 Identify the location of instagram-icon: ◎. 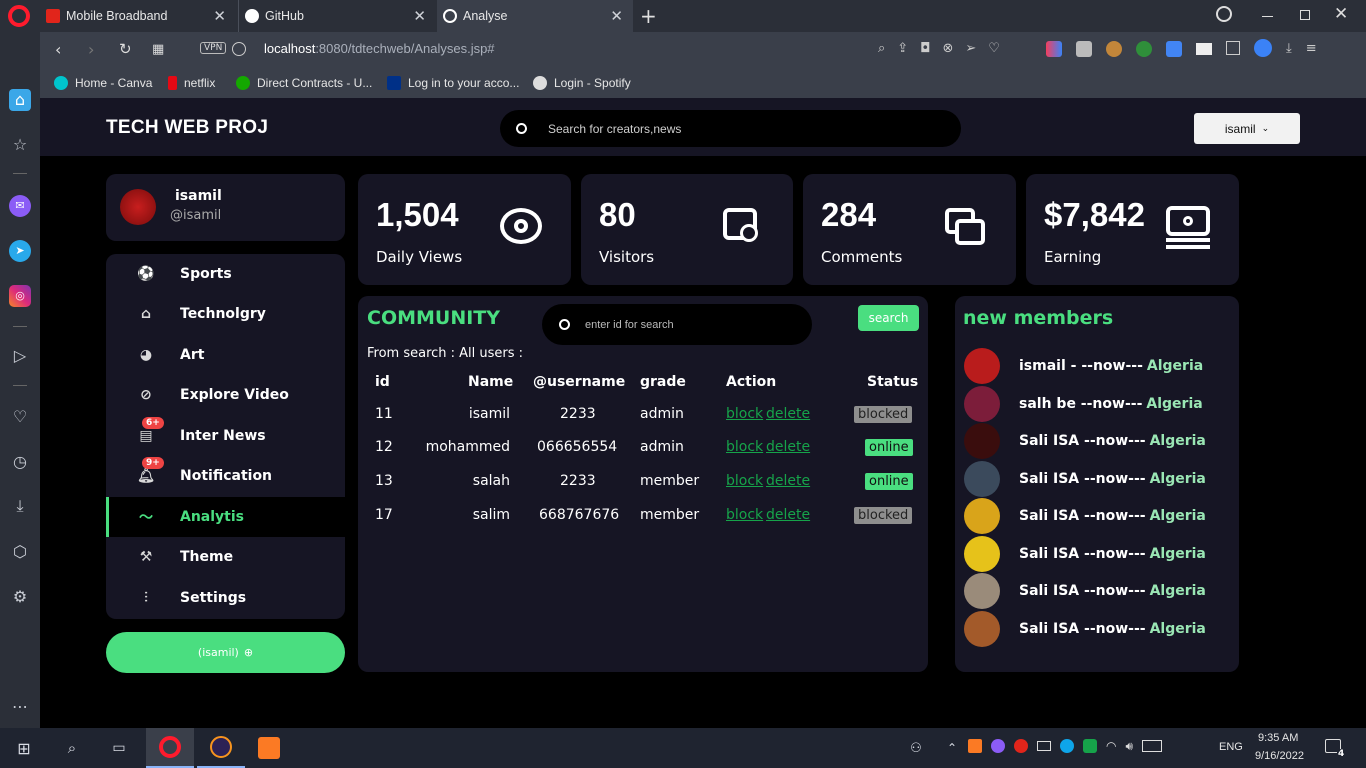
(20, 296).